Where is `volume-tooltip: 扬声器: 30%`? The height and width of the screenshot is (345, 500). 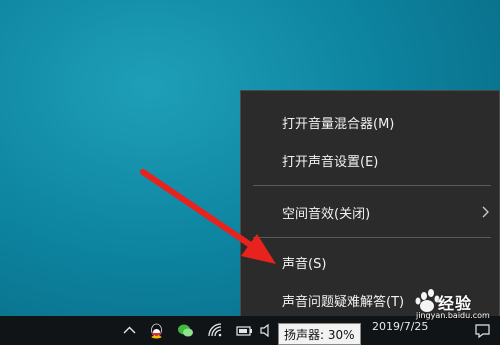 volume-tooltip: 扬声器: 30% is located at coordinates (319, 334).